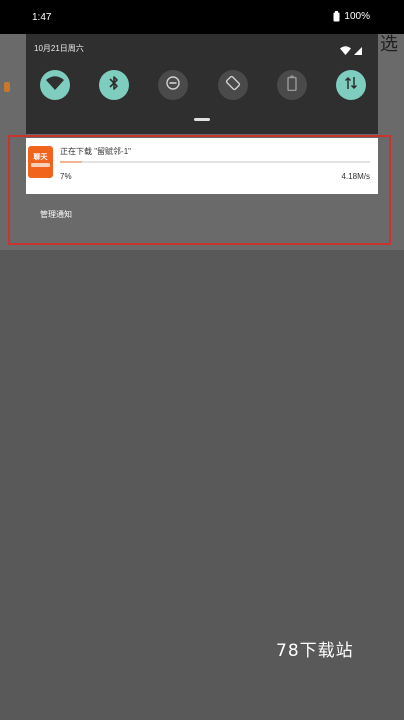 Image resolution: width=404 pixels, height=720 pixels. Describe the element at coordinates (357, 16) in the screenshot. I see `battery-percent: 100%` at that location.